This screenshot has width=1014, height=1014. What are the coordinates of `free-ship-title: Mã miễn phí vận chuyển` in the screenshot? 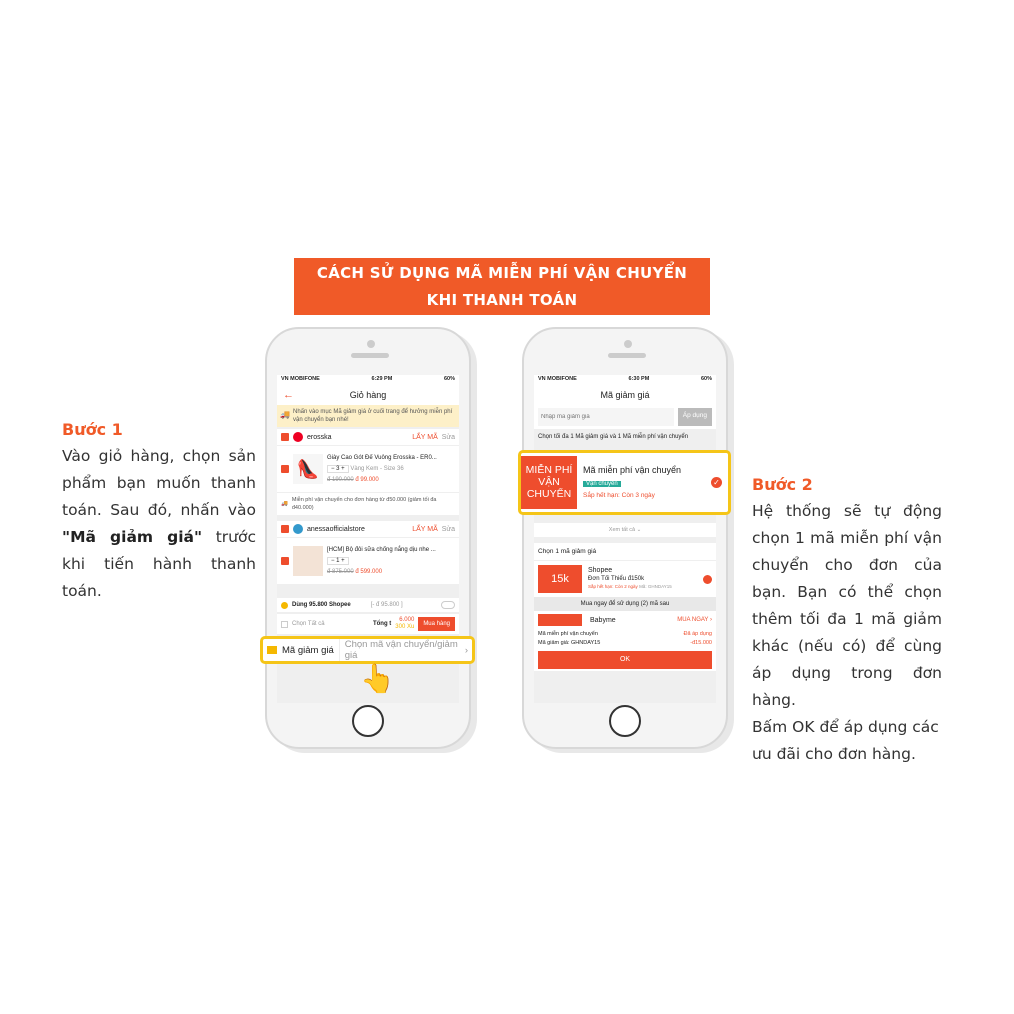 It's located at (632, 469).